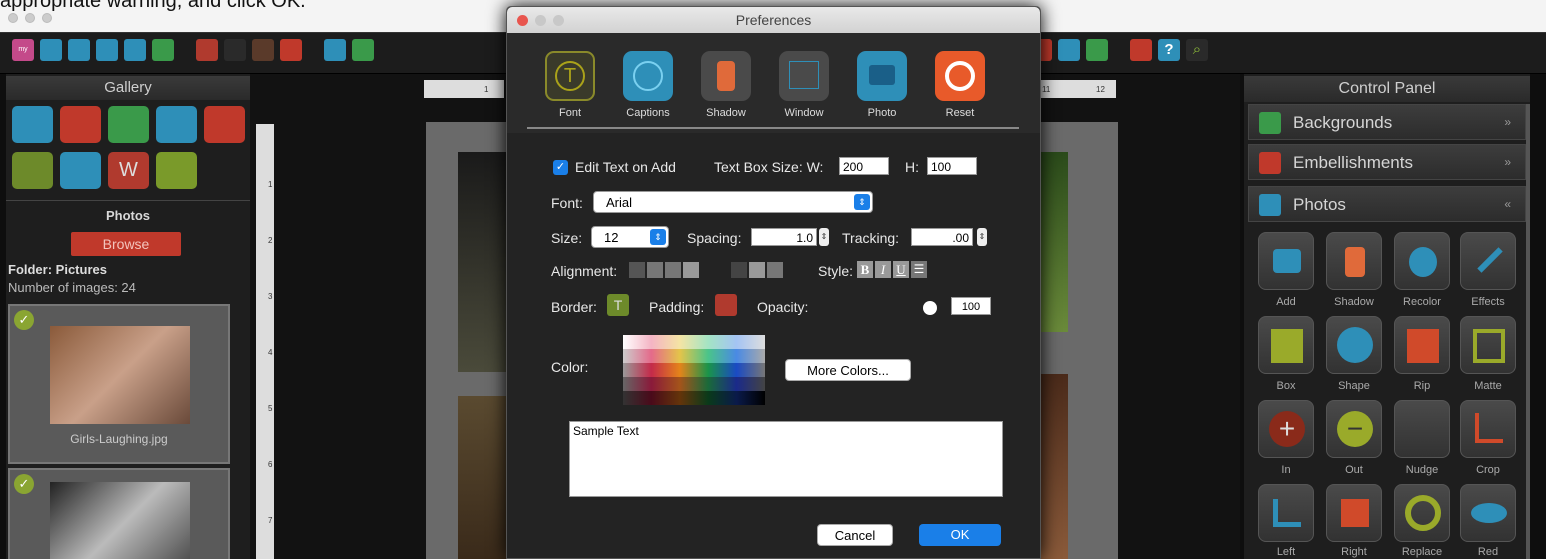 Image resolution: width=1546 pixels, height=559 pixels. Describe the element at coordinates (883, 269) in the screenshot. I see `italic-icon: I` at that location.